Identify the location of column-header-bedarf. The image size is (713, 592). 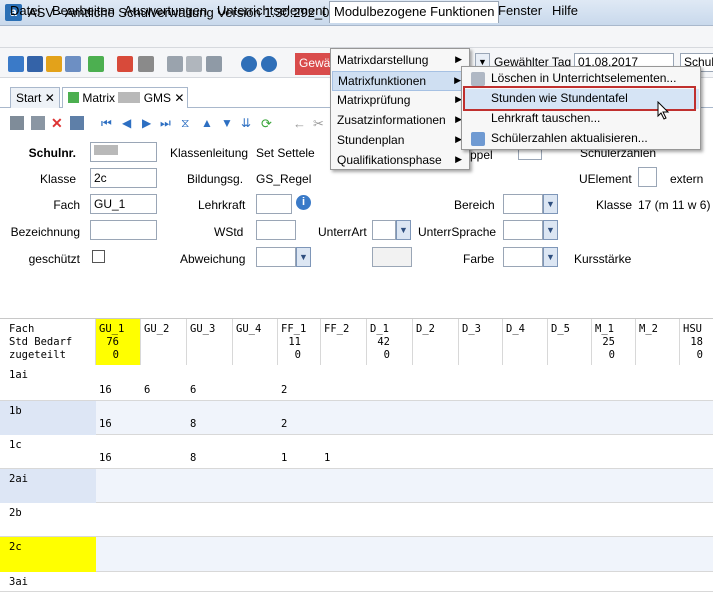
(209, 342).